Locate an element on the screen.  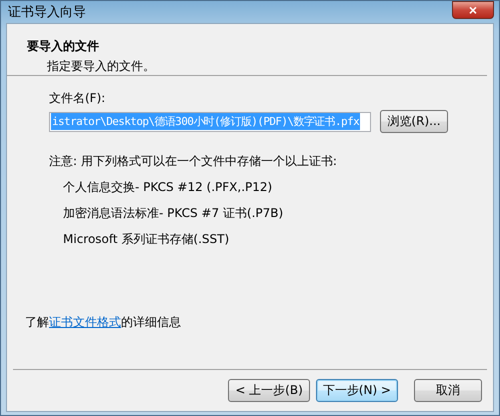
note-text: 注意: 用下列格式可以在一个文件中存储一个以上证书: is located at coordinates (193, 161).